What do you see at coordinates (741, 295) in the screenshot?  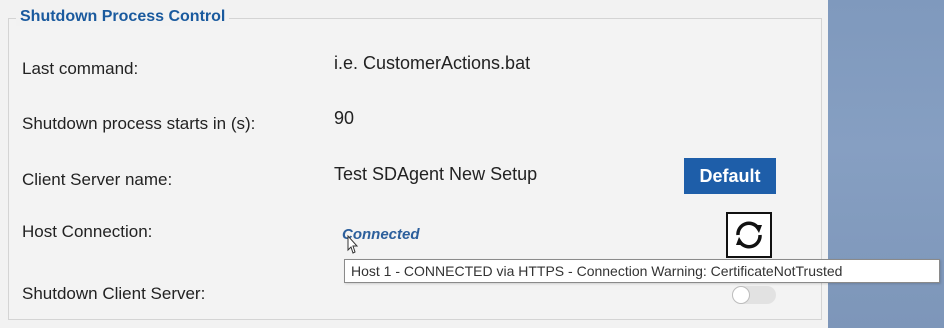 I see `toggle-knob` at bounding box center [741, 295].